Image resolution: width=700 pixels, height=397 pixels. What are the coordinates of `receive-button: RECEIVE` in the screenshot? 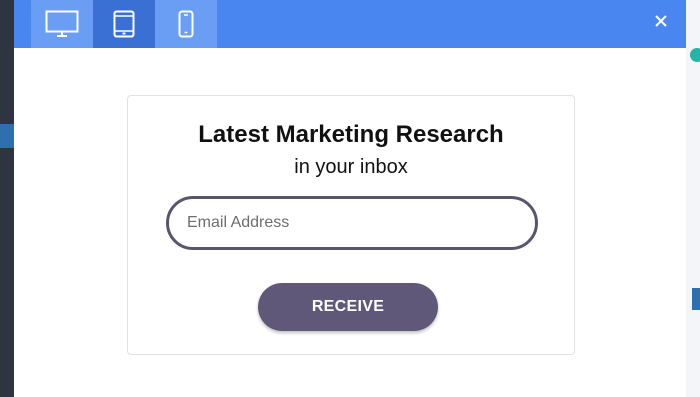 It's located at (348, 307).